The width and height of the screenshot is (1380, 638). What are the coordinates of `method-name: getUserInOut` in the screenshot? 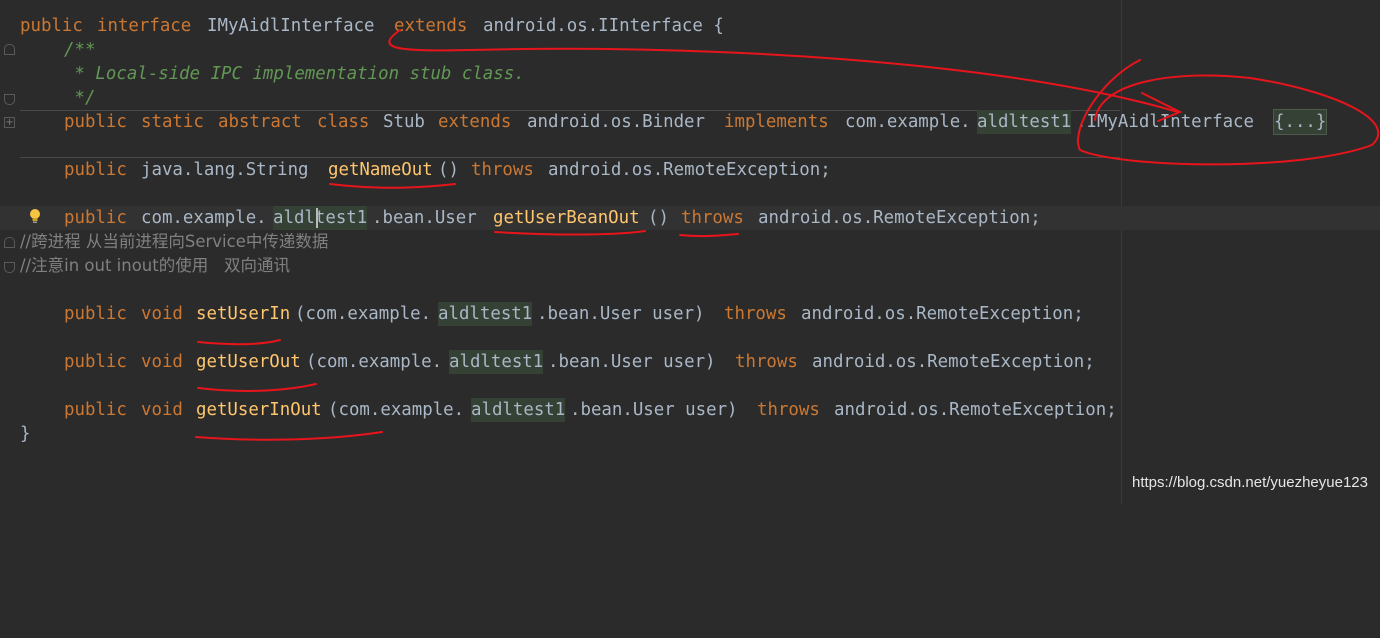 It's located at (259, 410).